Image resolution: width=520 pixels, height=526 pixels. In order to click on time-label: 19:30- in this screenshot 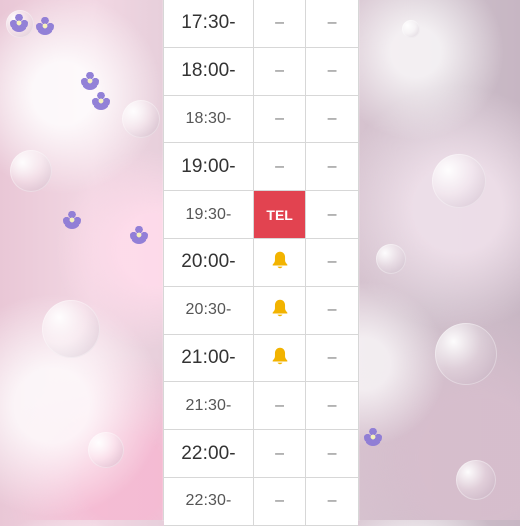, I will do `click(209, 214)`.